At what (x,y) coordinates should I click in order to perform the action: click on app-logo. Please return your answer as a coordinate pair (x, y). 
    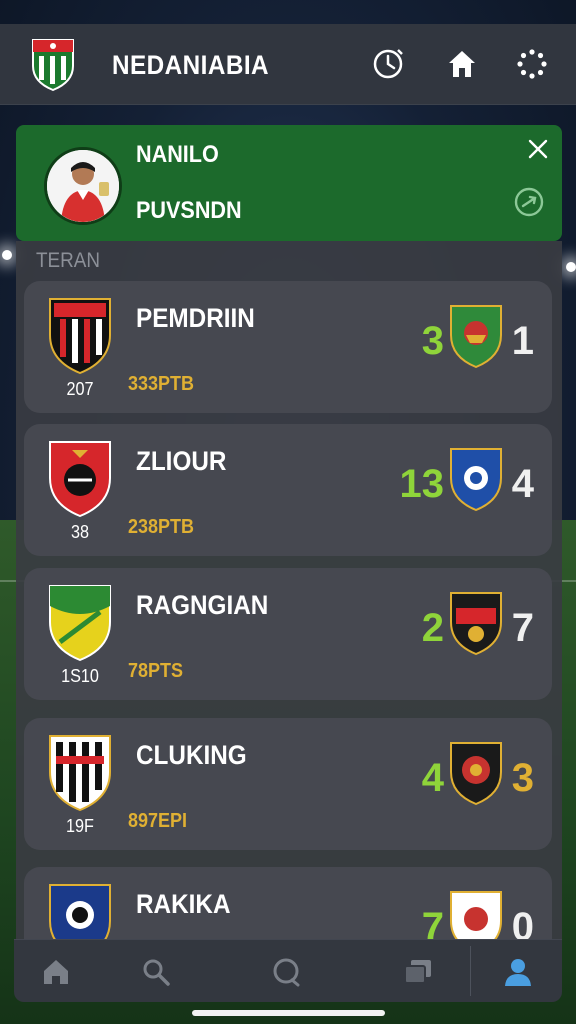
    Looking at the image, I should click on (53, 65).